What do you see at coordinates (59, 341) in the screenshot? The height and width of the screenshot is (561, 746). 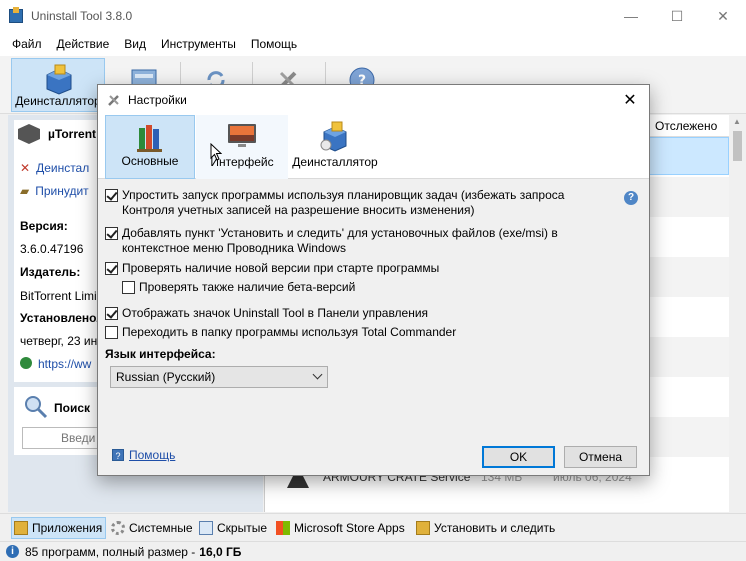 I see `installed-value: четверг, 23 ин` at bounding box center [59, 341].